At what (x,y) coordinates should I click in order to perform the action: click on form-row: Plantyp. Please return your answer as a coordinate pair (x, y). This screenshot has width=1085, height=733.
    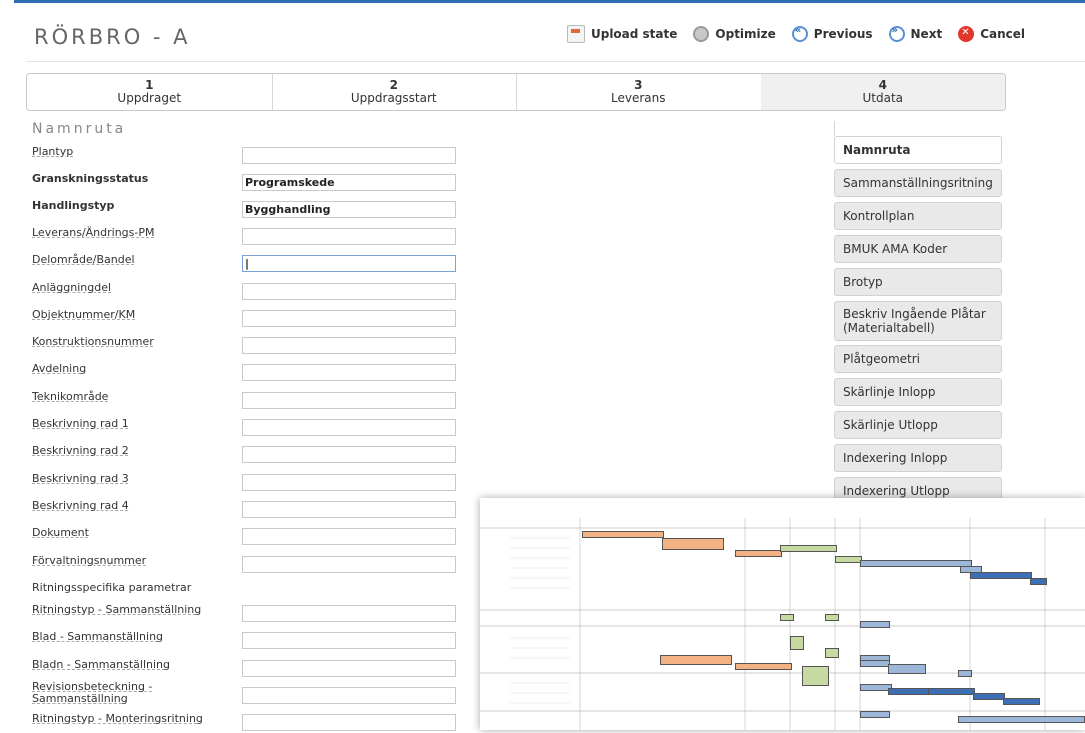
    Looking at the image, I should click on (252, 152).